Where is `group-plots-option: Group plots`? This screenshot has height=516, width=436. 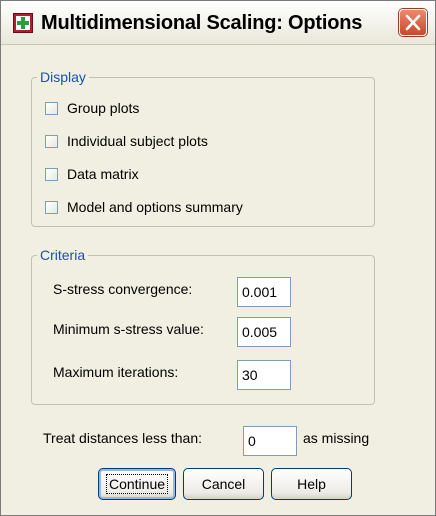
group-plots-option: Group plots is located at coordinates (92, 108).